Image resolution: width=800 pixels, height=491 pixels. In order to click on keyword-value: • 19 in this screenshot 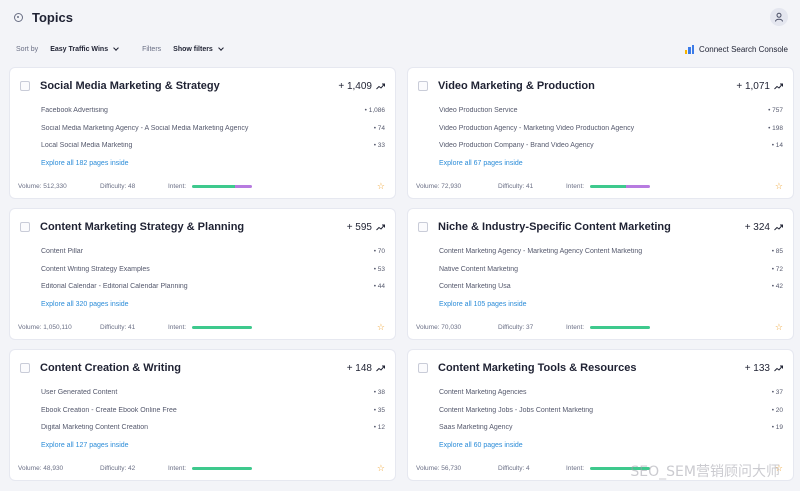, I will do `click(777, 428)`.